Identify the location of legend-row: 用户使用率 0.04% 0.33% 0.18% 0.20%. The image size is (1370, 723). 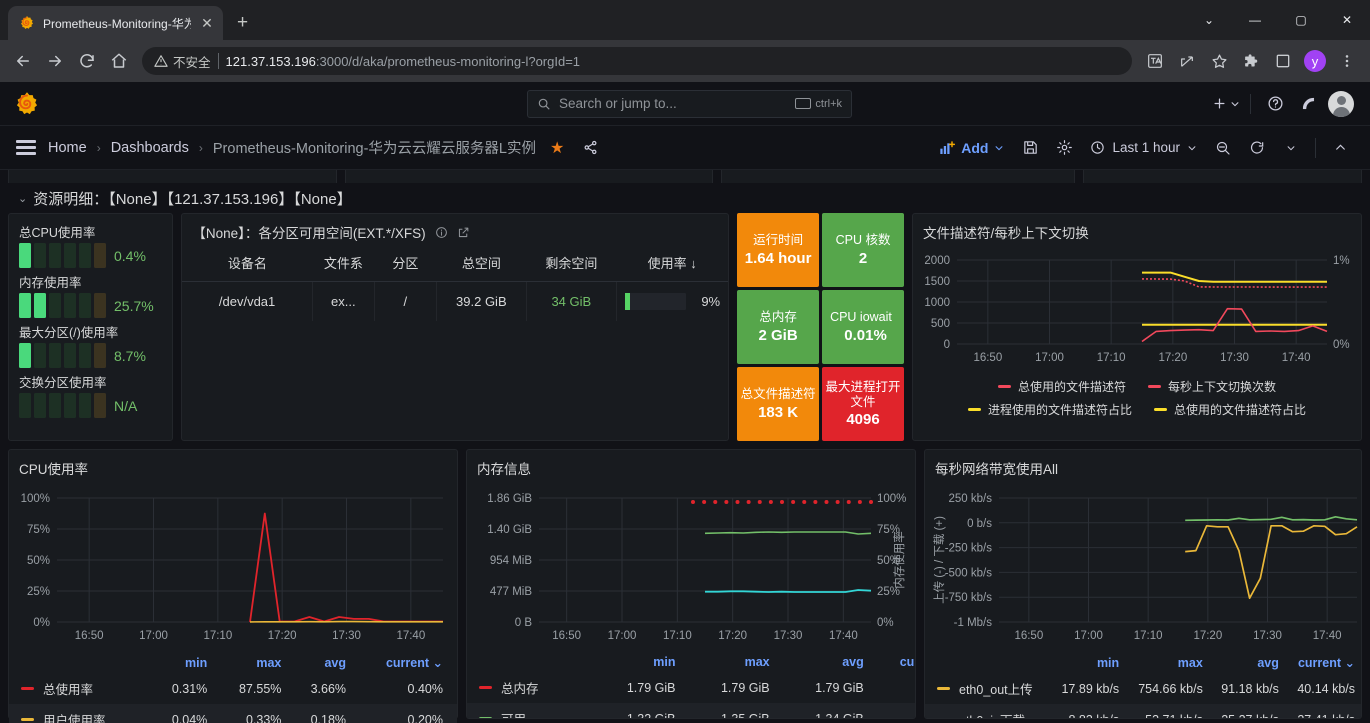
(233, 713).